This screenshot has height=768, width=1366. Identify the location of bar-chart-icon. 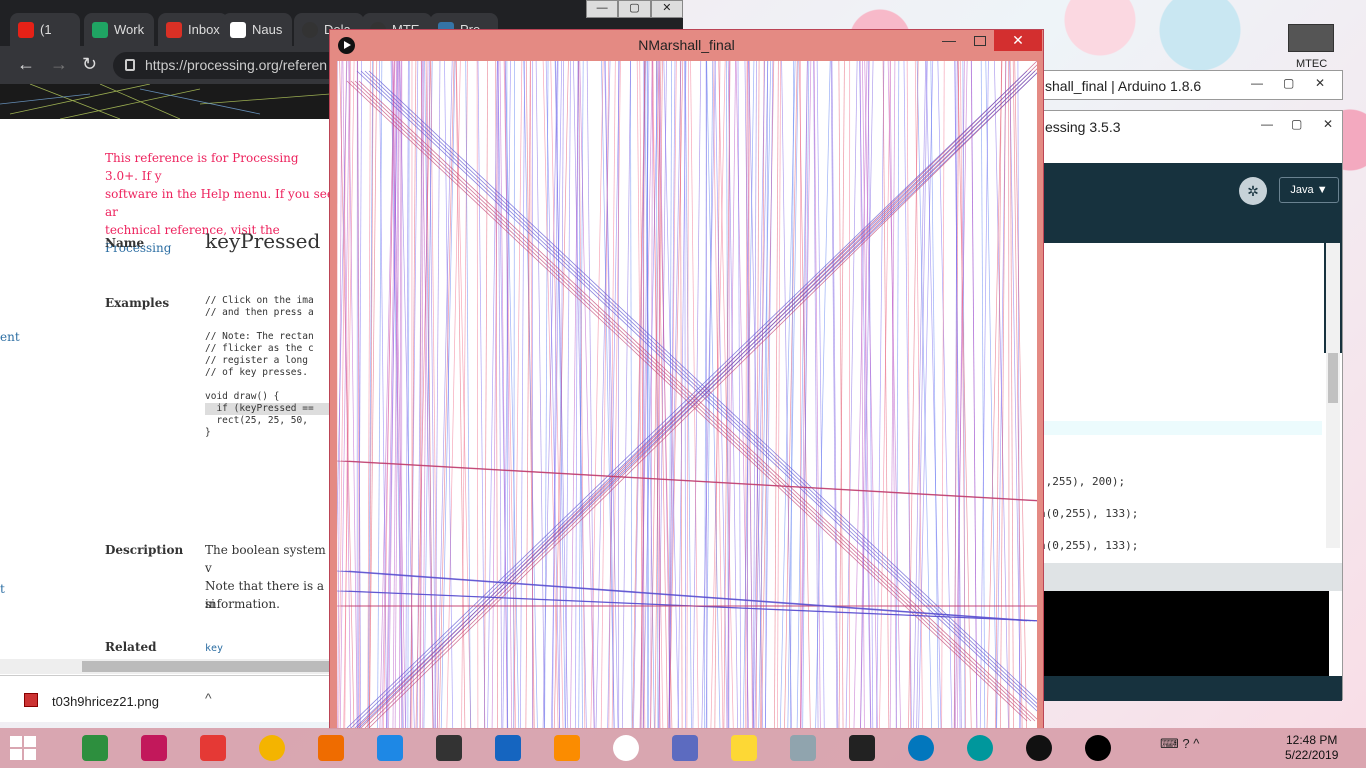
(390, 748).